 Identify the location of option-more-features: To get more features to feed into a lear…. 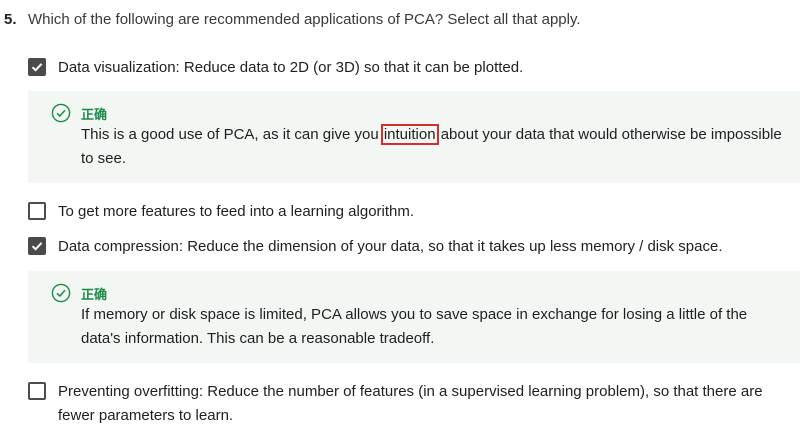
(414, 212).